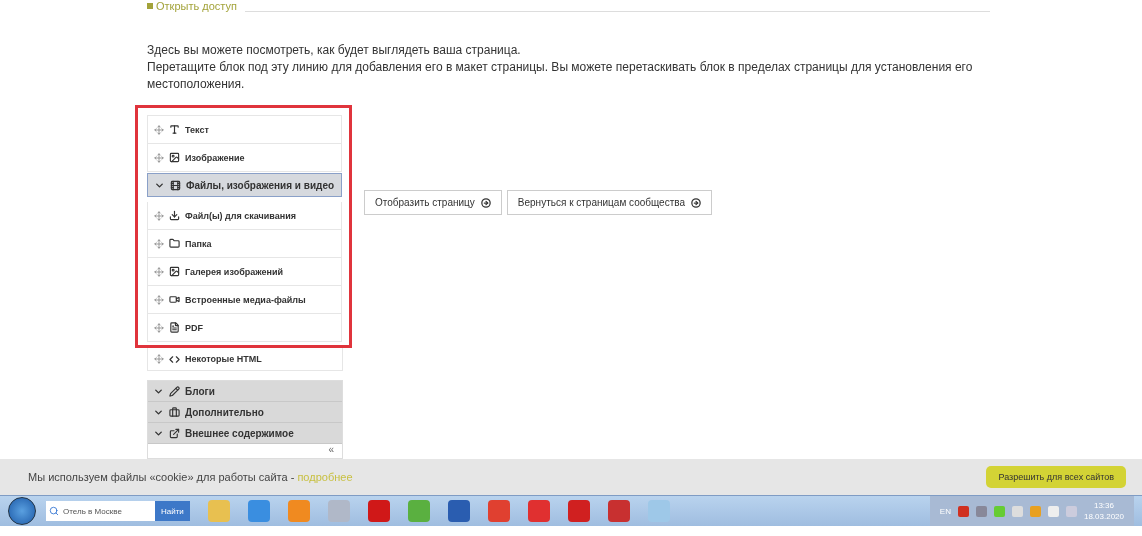  Describe the element at coordinates (118, 511) in the screenshot. I see `search-field: Отель в Москве Найти` at that location.